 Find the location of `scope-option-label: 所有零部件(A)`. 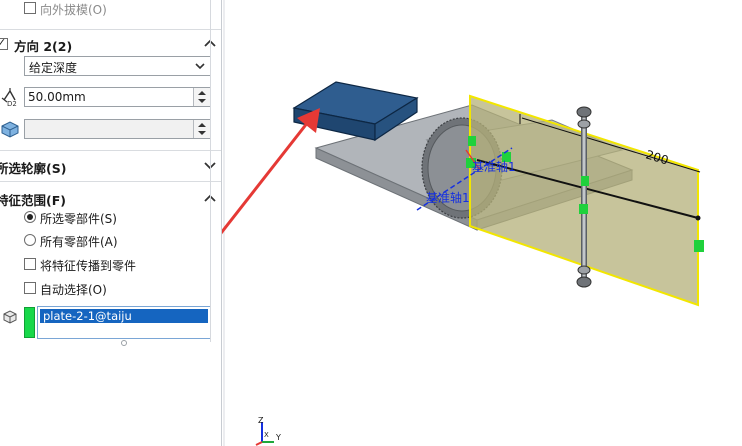

scope-option-label: 所有零部件(A) is located at coordinates (79, 242).